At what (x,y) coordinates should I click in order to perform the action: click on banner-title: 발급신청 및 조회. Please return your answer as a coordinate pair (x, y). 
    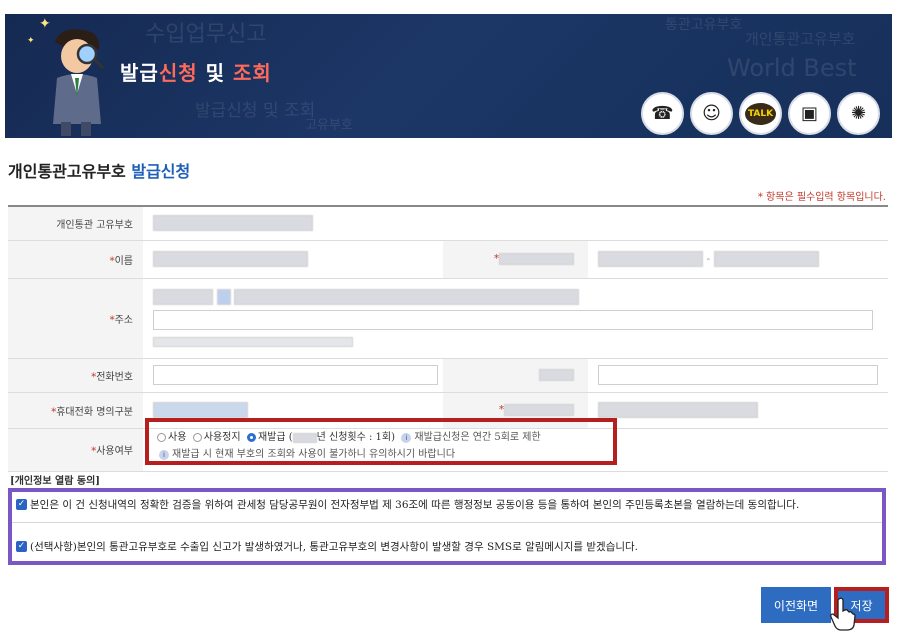
    Looking at the image, I should click on (196, 71).